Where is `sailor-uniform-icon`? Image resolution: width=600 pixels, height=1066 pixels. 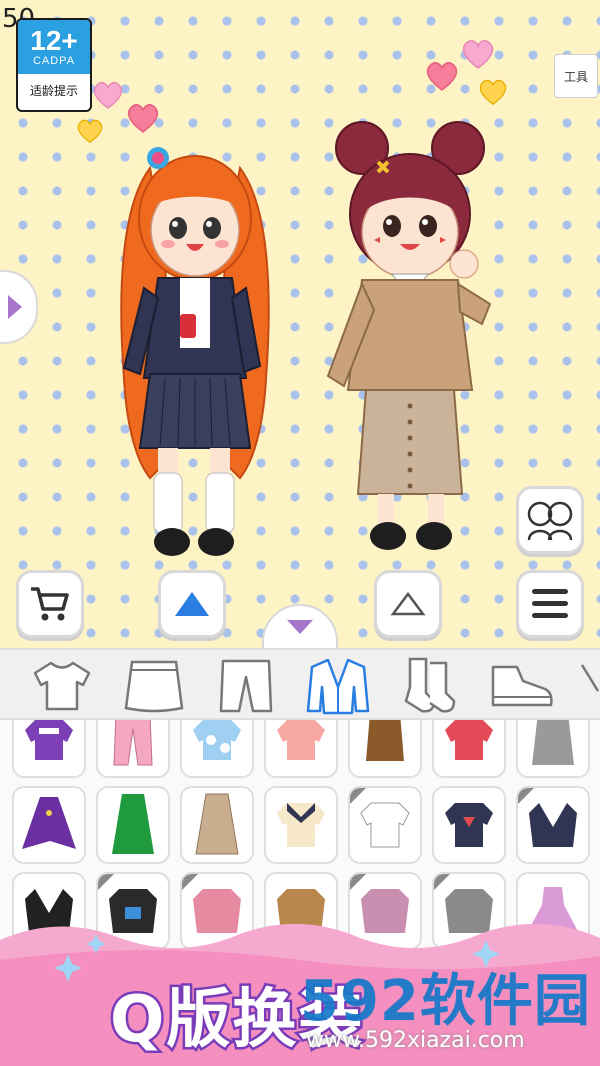 sailor-uniform-icon is located at coordinates (301, 825).